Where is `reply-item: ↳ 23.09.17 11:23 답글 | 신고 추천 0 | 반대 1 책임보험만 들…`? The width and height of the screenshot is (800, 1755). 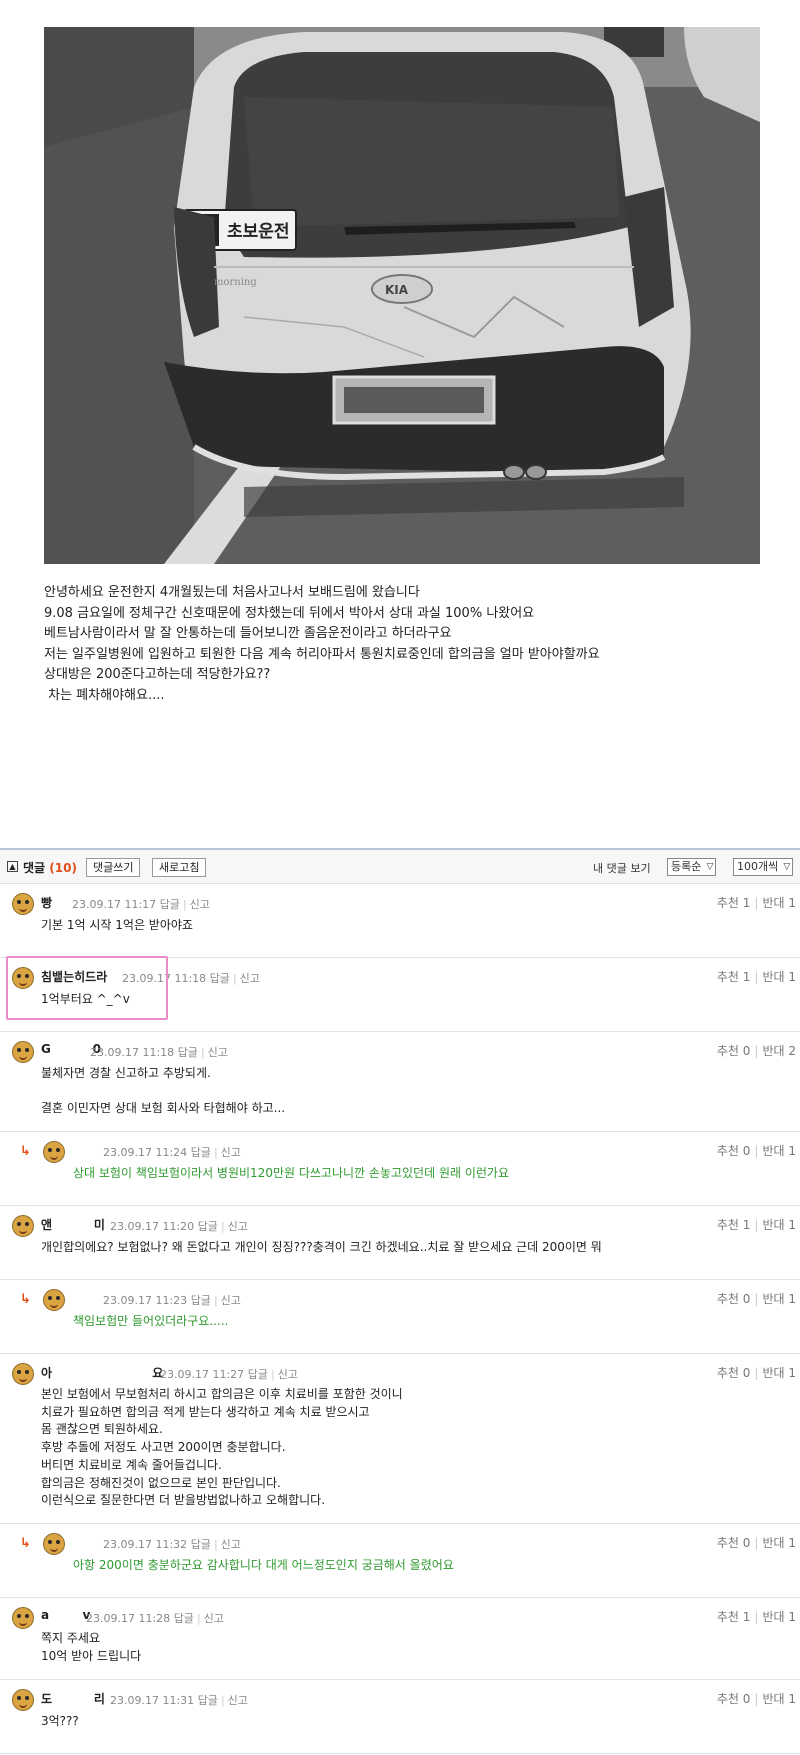 reply-item: ↳ 23.09.17 11:23 답글 | 신고 추천 0 | 반대 1 책임보험만 들… is located at coordinates (400, 1317).